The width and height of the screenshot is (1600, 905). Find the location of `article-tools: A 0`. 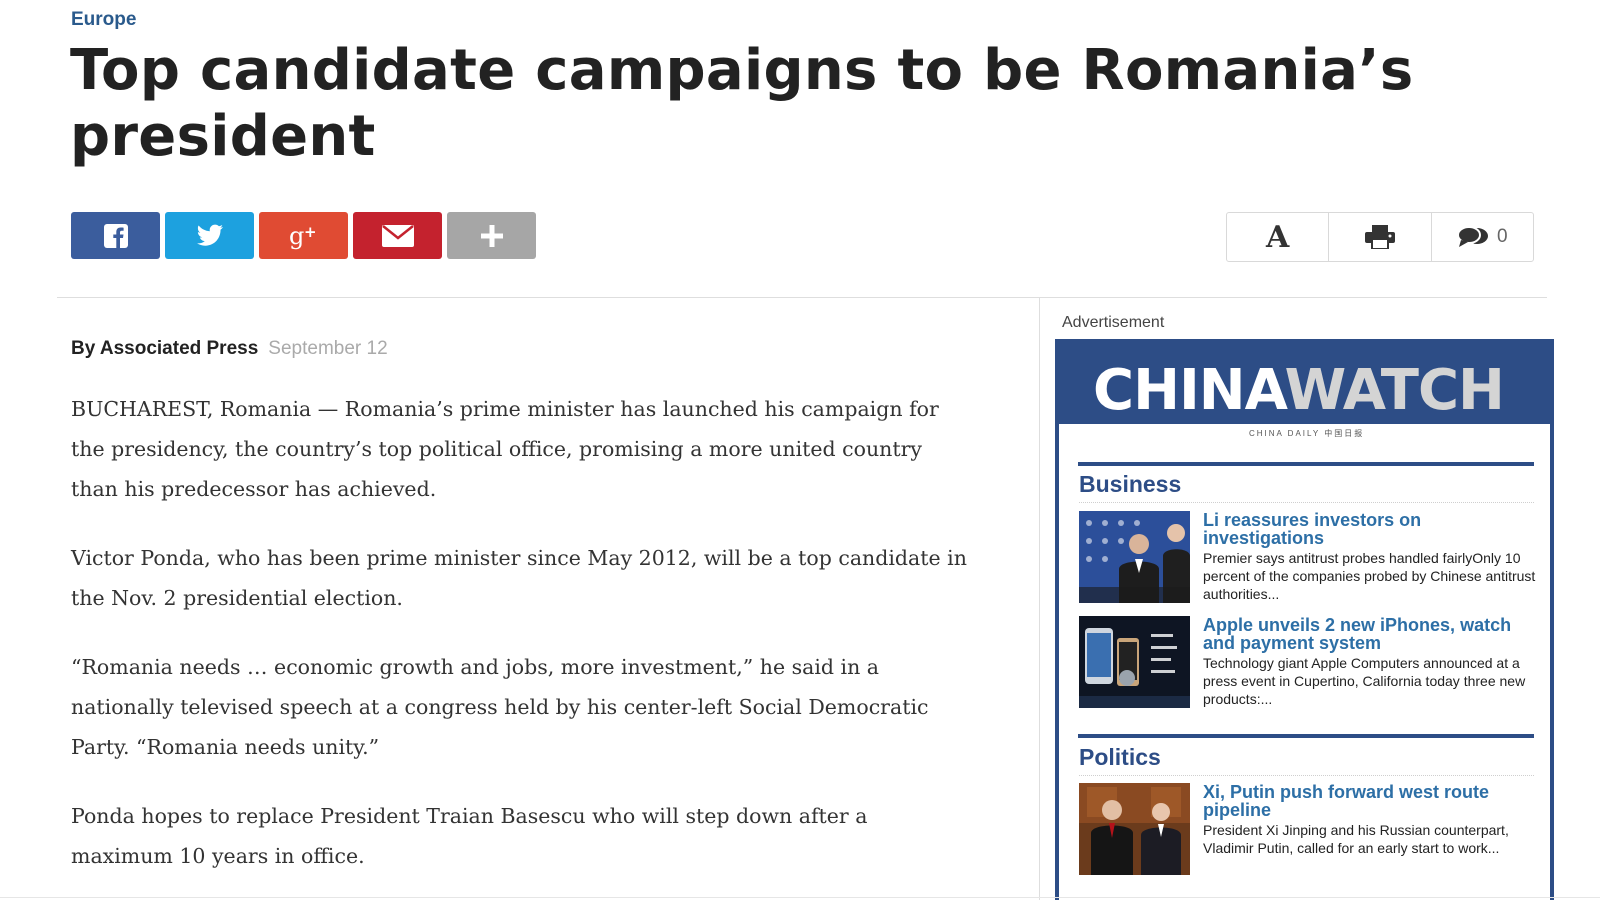

article-tools: A 0 is located at coordinates (1380, 237).